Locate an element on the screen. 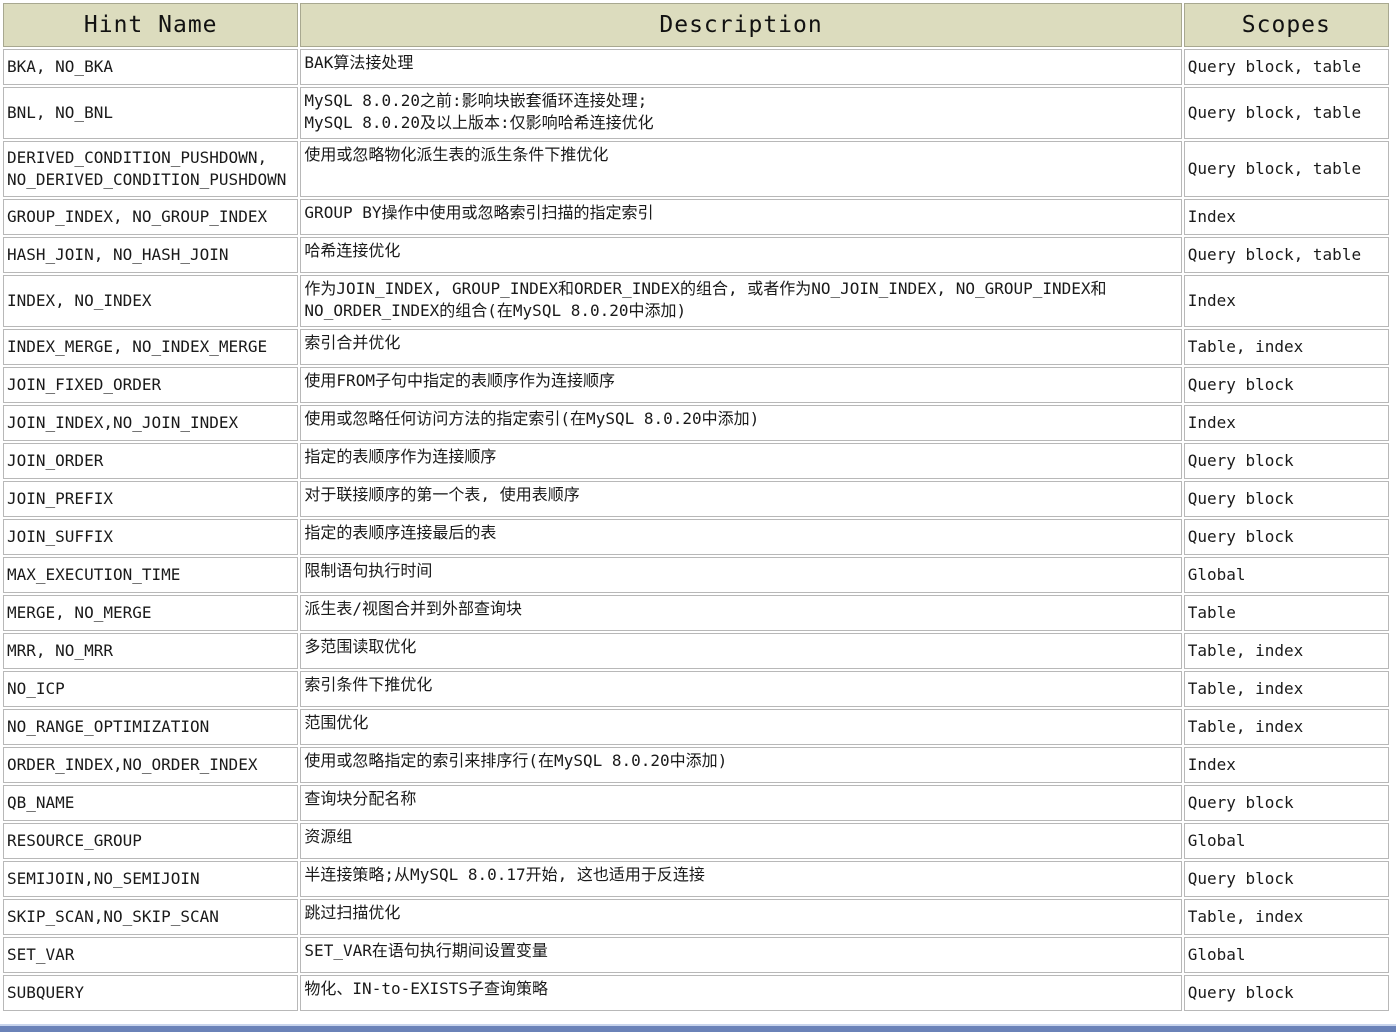  description-text: 使用FROM子句中指定的表顺序作为连接顺序 is located at coordinates (459, 380).